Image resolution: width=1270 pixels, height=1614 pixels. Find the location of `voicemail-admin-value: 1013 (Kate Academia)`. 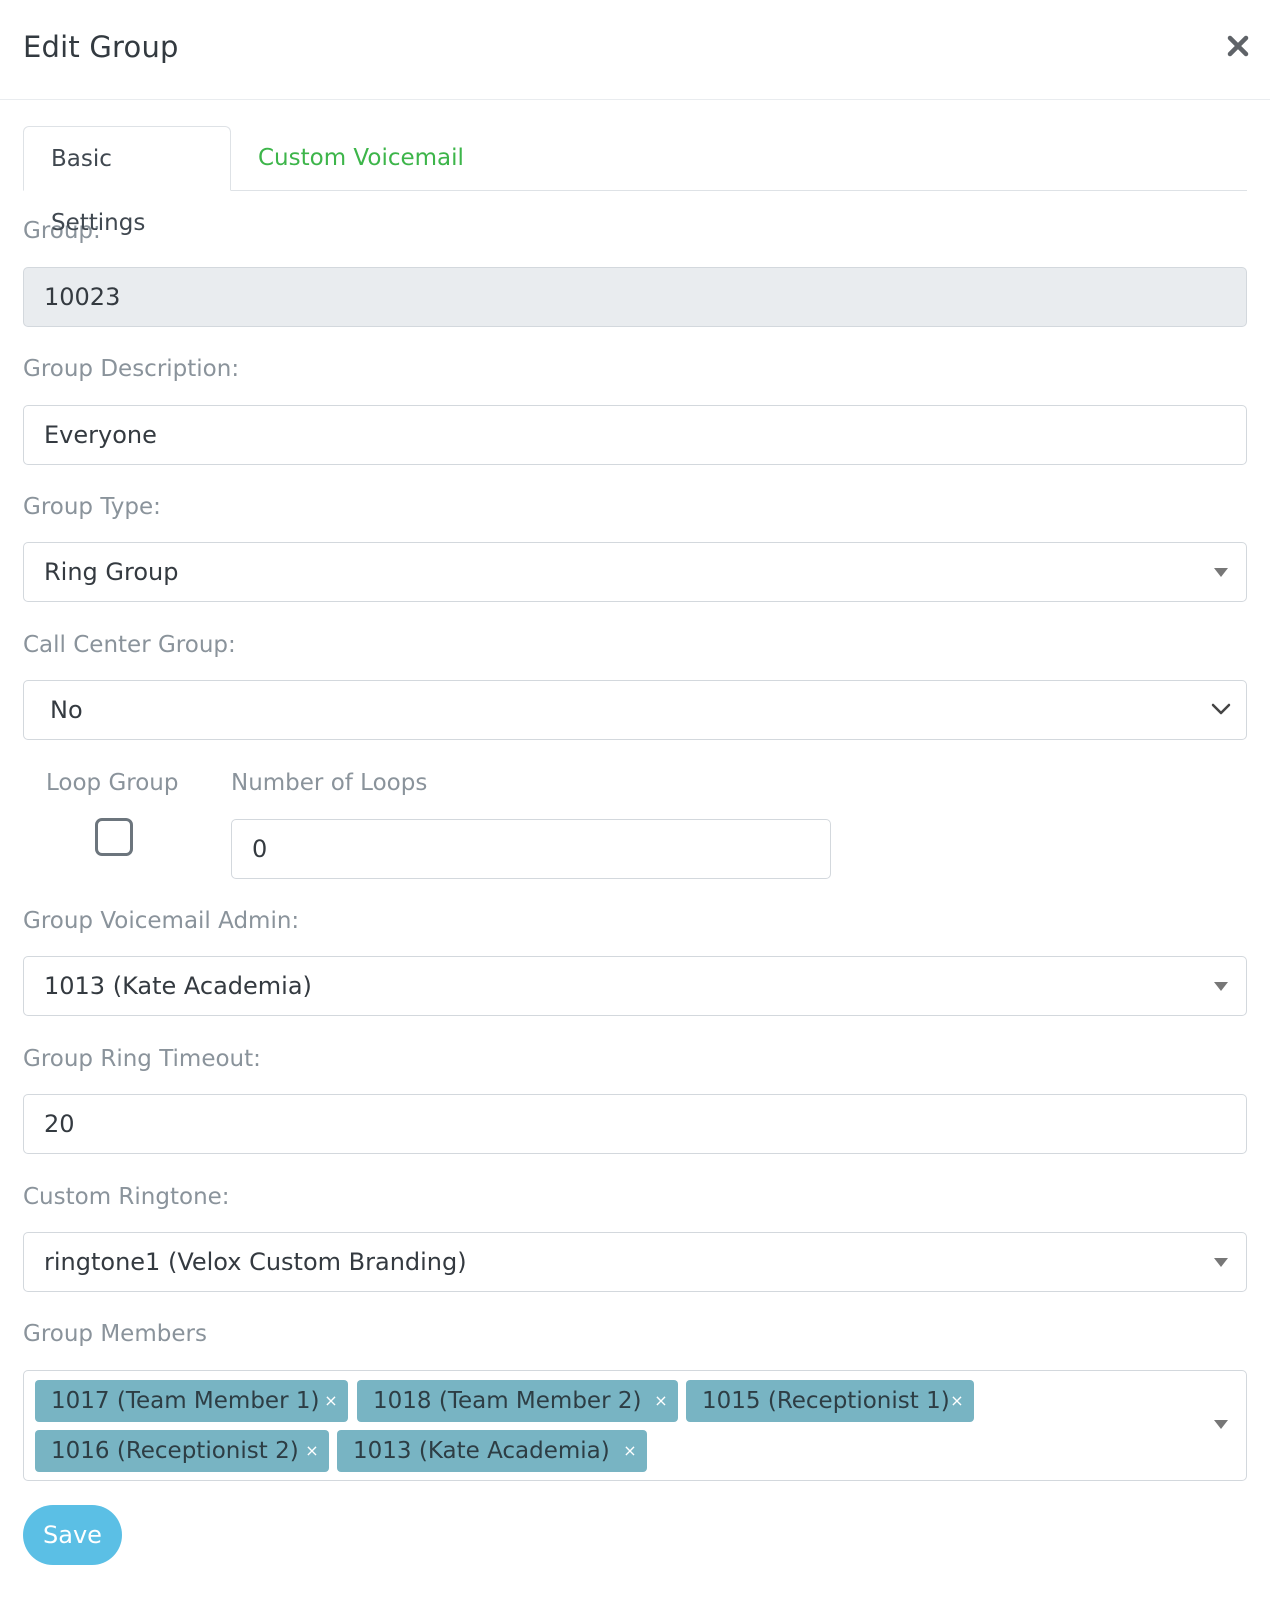

voicemail-admin-value: 1013 (Kate Academia) is located at coordinates (178, 986).